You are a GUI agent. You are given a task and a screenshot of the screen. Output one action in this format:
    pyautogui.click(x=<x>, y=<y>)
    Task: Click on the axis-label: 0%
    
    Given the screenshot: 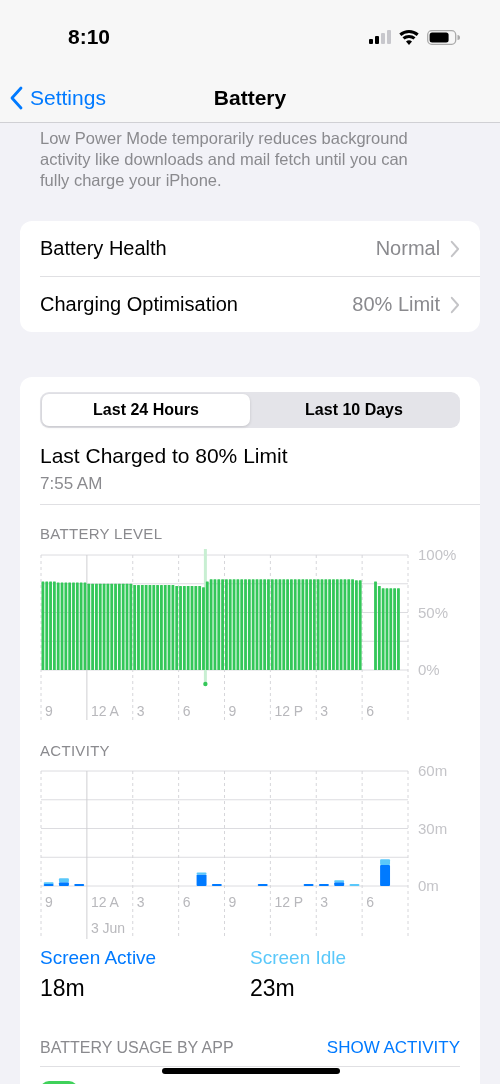 What is the action you would take?
    pyautogui.click(x=429, y=669)
    